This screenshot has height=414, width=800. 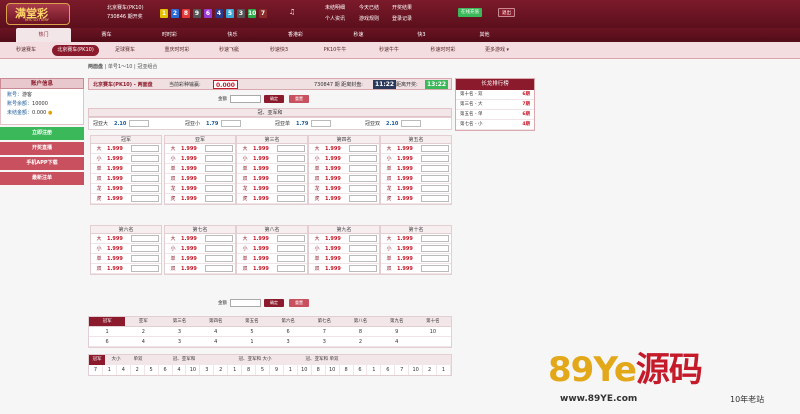 What do you see at coordinates (95, 67) in the screenshot?
I see `crumb-two-sides: 两面盘` at bounding box center [95, 67].